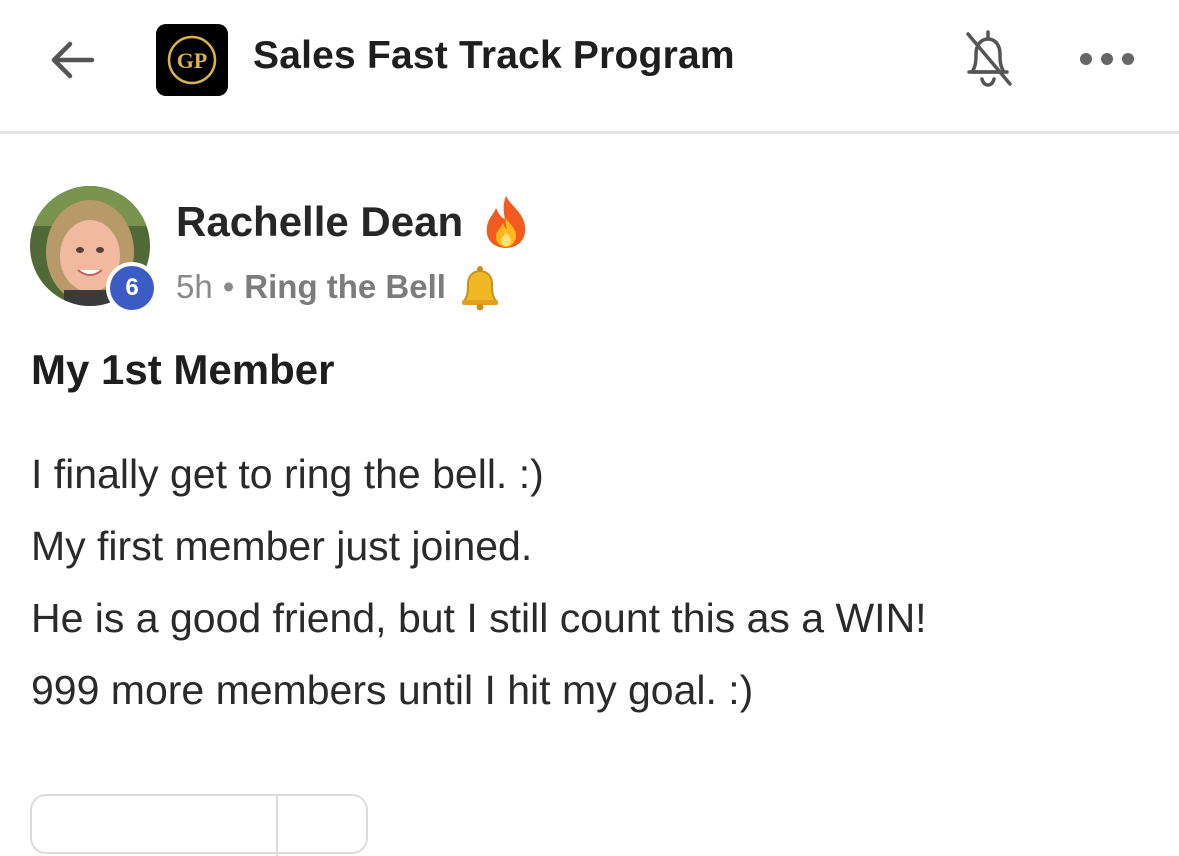 The width and height of the screenshot is (1179, 856). What do you see at coordinates (480, 288) in the screenshot?
I see `bell-icon` at bounding box center [480, 288].